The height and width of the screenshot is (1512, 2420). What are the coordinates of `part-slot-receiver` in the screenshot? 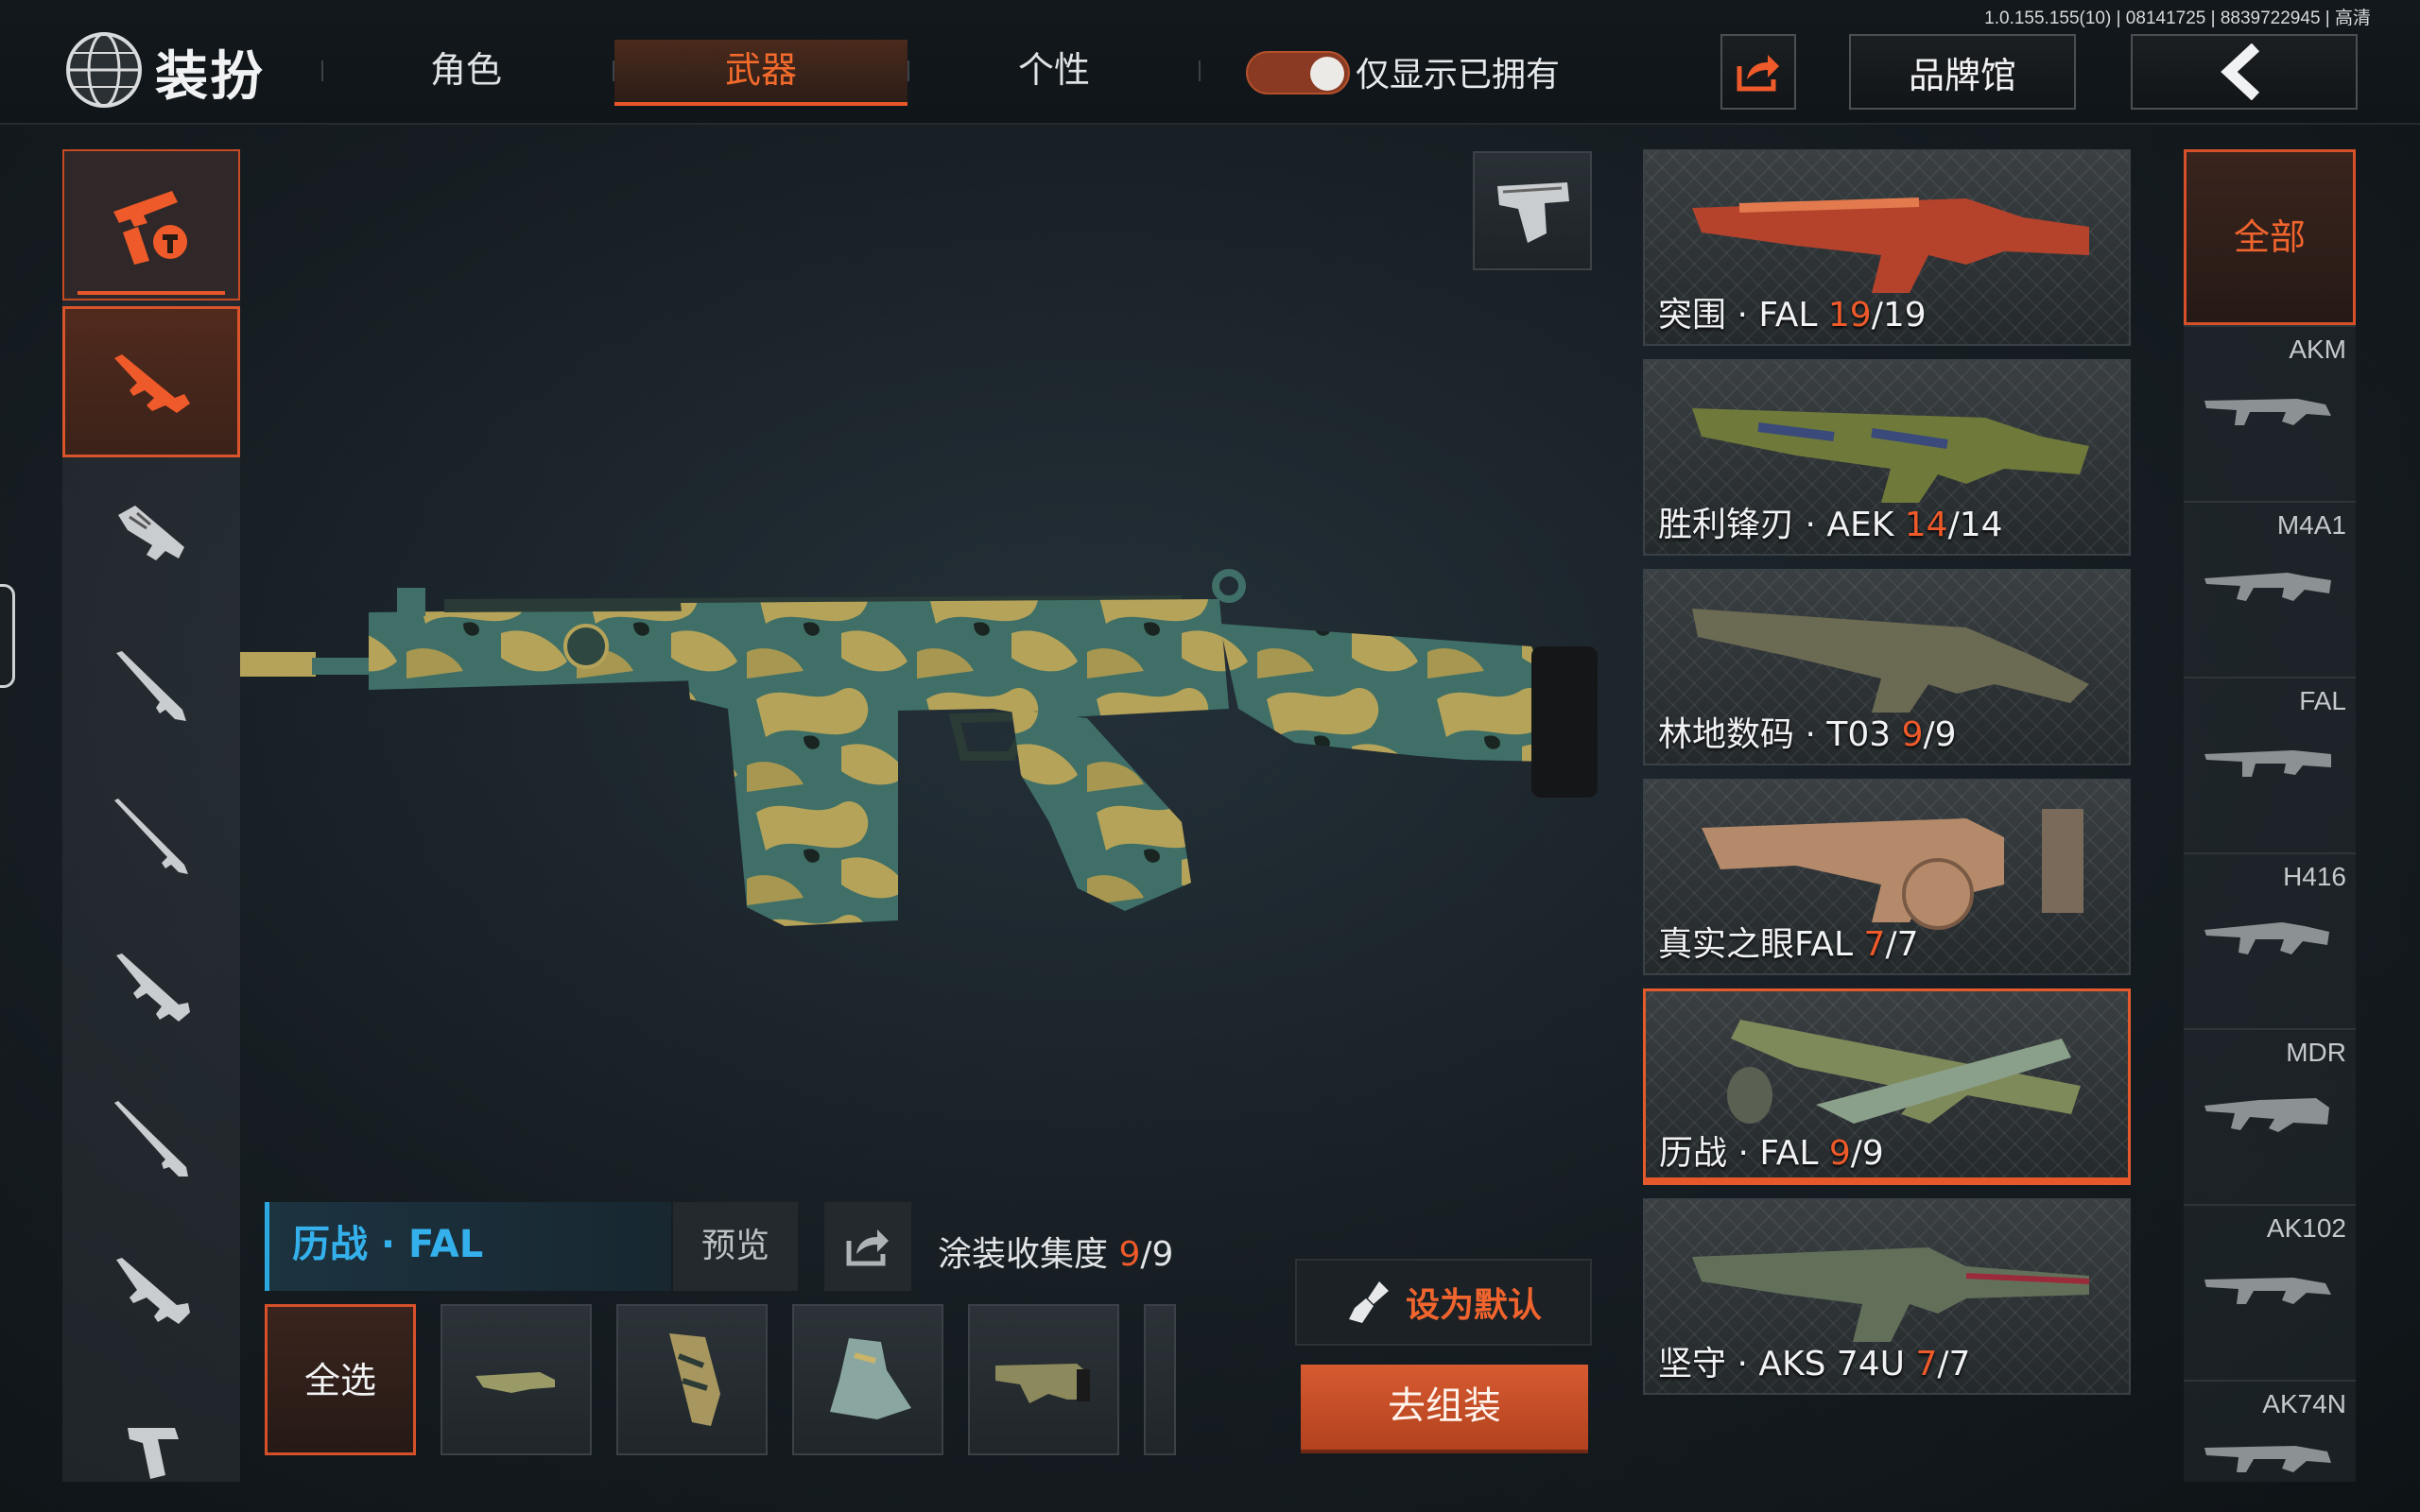 It's located at (516, 1379).